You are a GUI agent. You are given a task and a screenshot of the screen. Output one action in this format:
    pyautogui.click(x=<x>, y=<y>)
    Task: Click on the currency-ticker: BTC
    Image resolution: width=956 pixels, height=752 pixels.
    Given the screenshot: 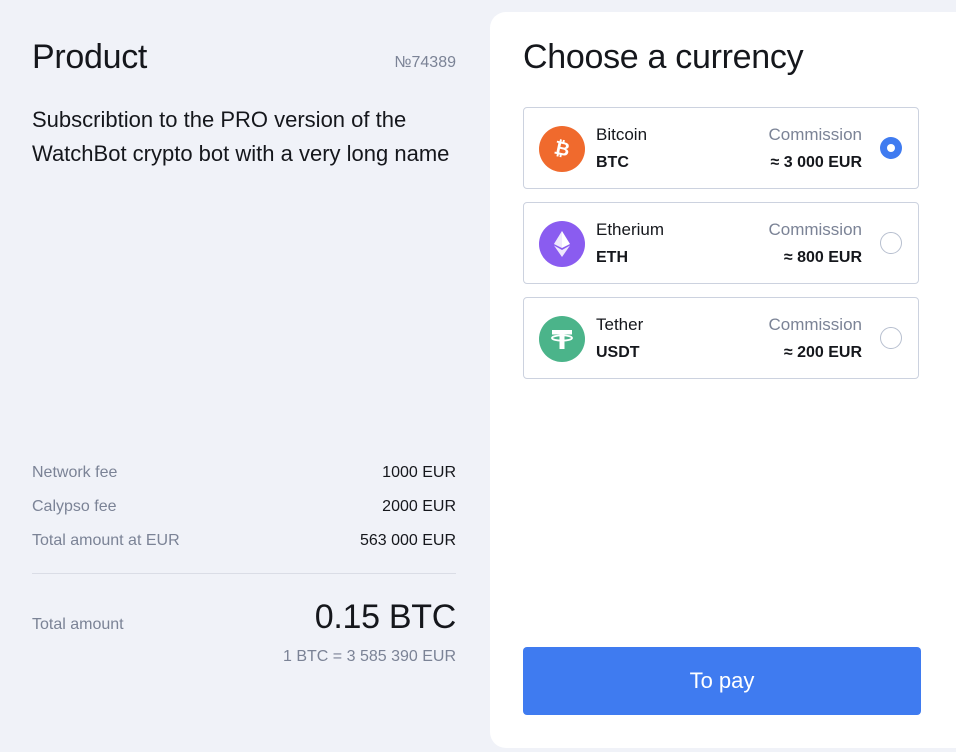 What is the action you would take?
    pyautogui.click(x=612, y=162)
    